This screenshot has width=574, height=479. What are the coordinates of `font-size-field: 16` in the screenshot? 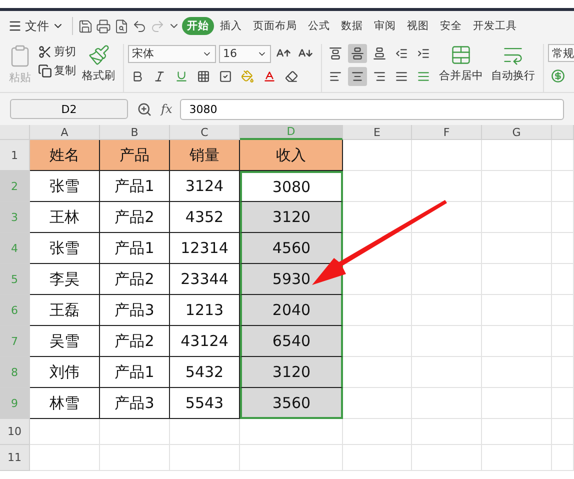 It's located at (245, 53).